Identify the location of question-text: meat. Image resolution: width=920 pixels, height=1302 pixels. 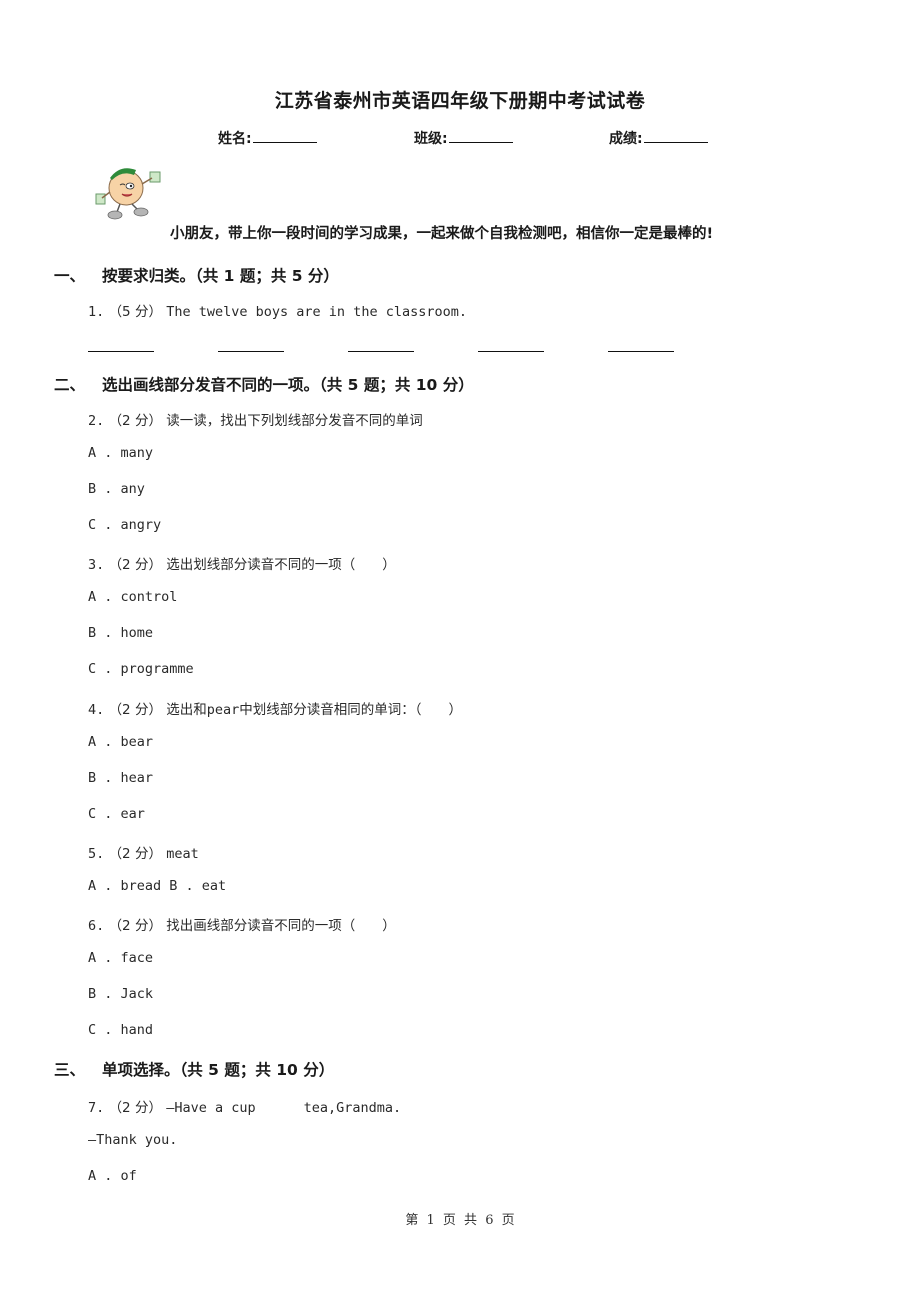
(182, 854).